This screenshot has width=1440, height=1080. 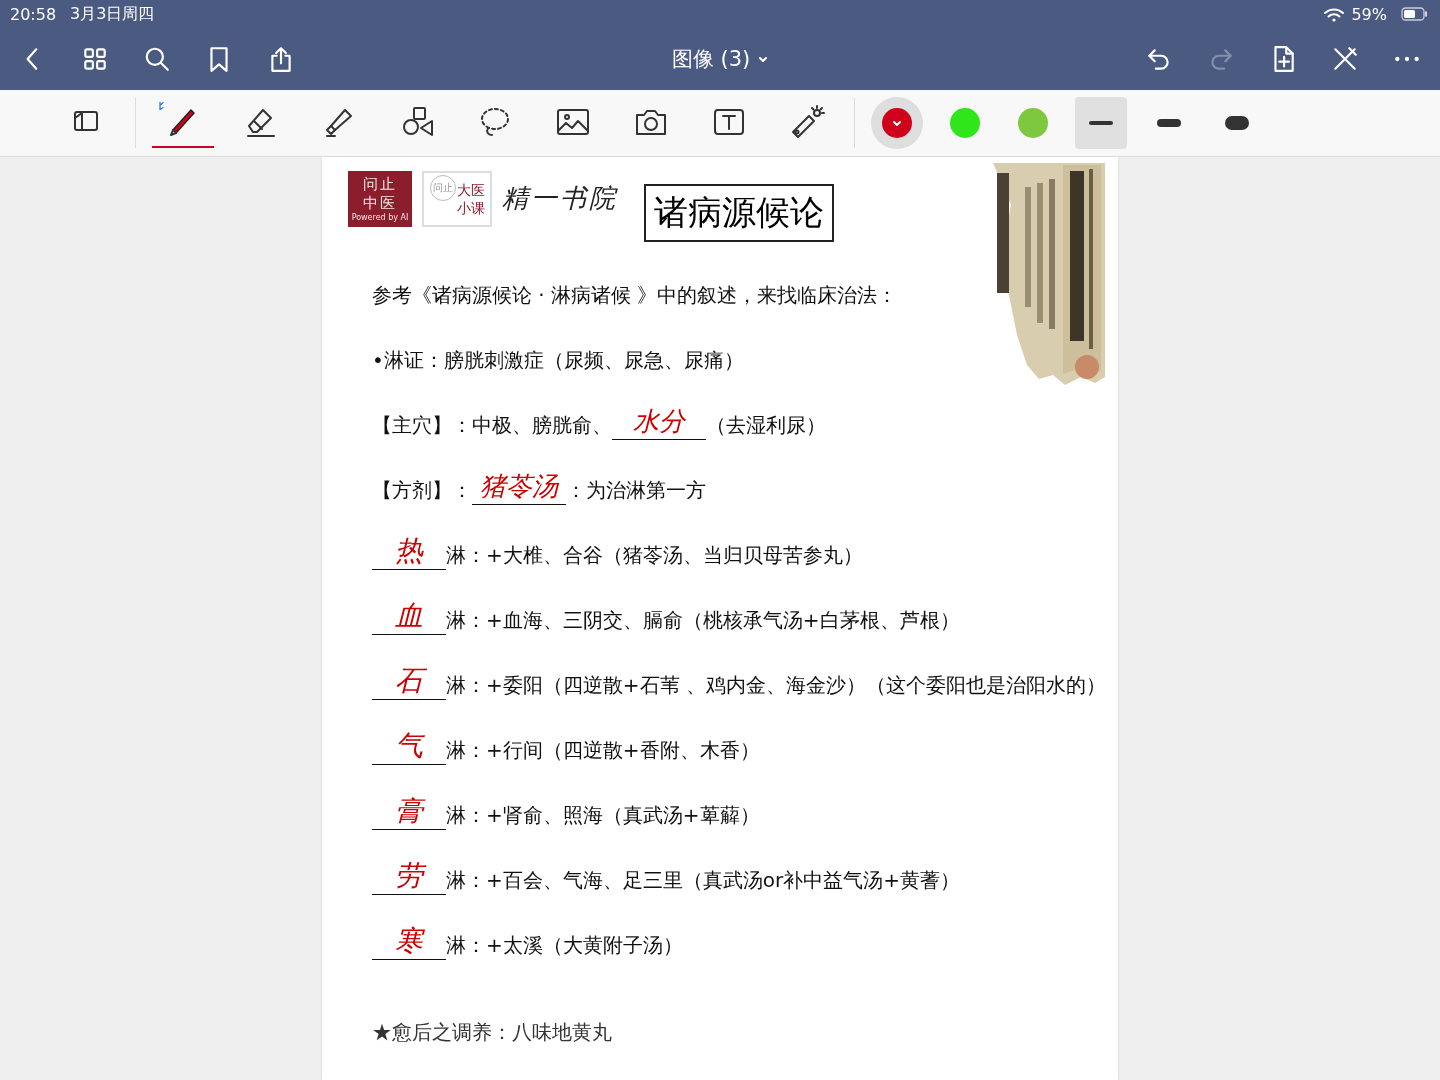 I want to click on document-text: 参考《诸病源候论 · 淋病诸候 》中的叙述，来找临床治法：, so click(x=635, y=295).